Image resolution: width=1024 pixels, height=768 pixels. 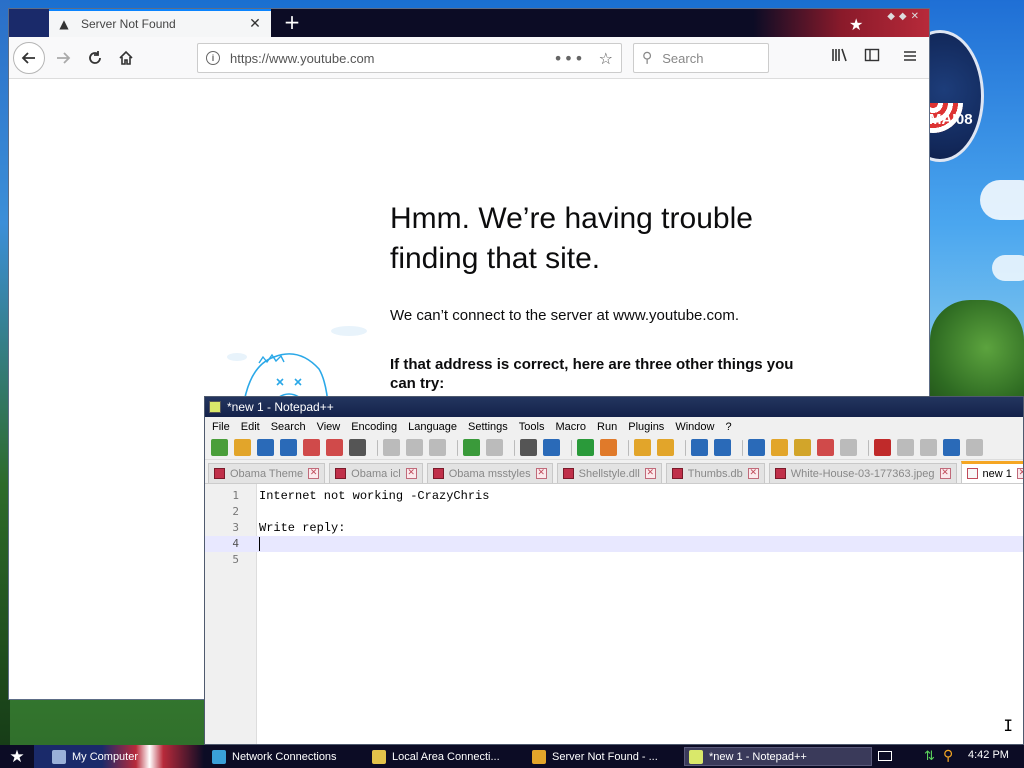 I want to click on search-bar: ⚲, so click(x=701, y=58).